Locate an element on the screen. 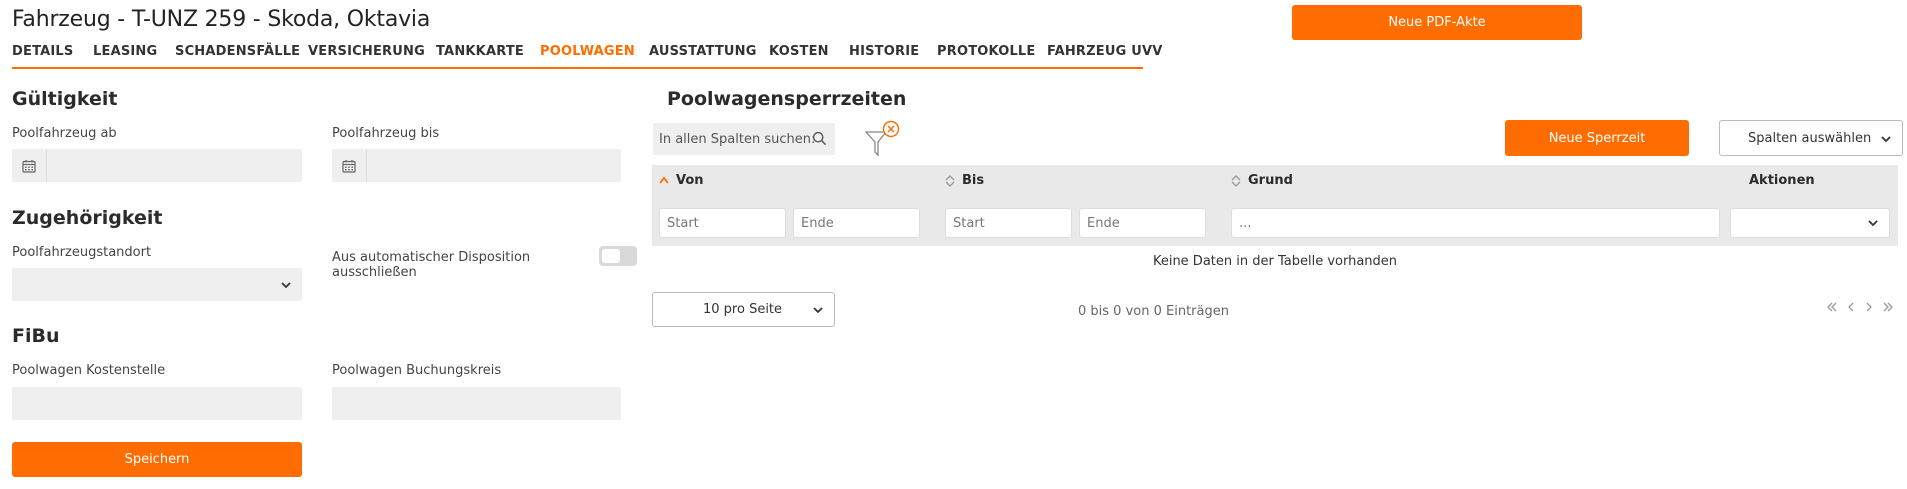  tab-protokolle: PROTOKOLLE is located at coordinates (986, 51).